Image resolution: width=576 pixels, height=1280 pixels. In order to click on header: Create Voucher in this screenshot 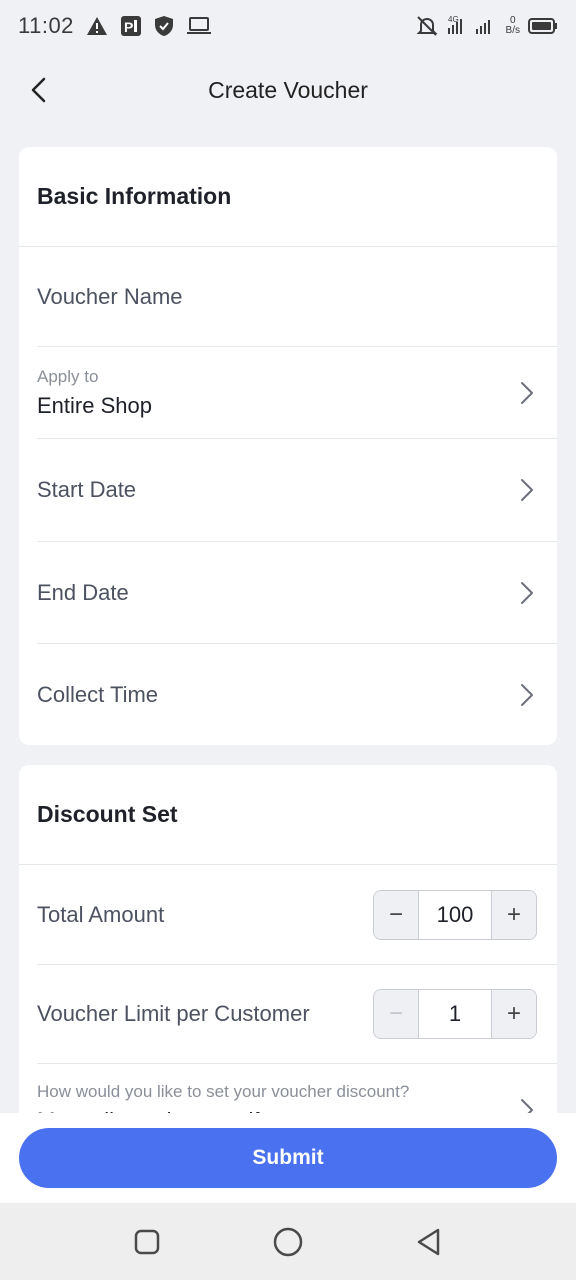, I will do `click(288, 90)`.